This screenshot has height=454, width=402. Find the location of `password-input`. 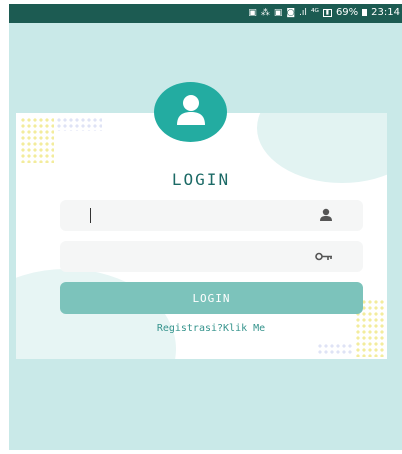

password-input is located at coordinates (189, 257).